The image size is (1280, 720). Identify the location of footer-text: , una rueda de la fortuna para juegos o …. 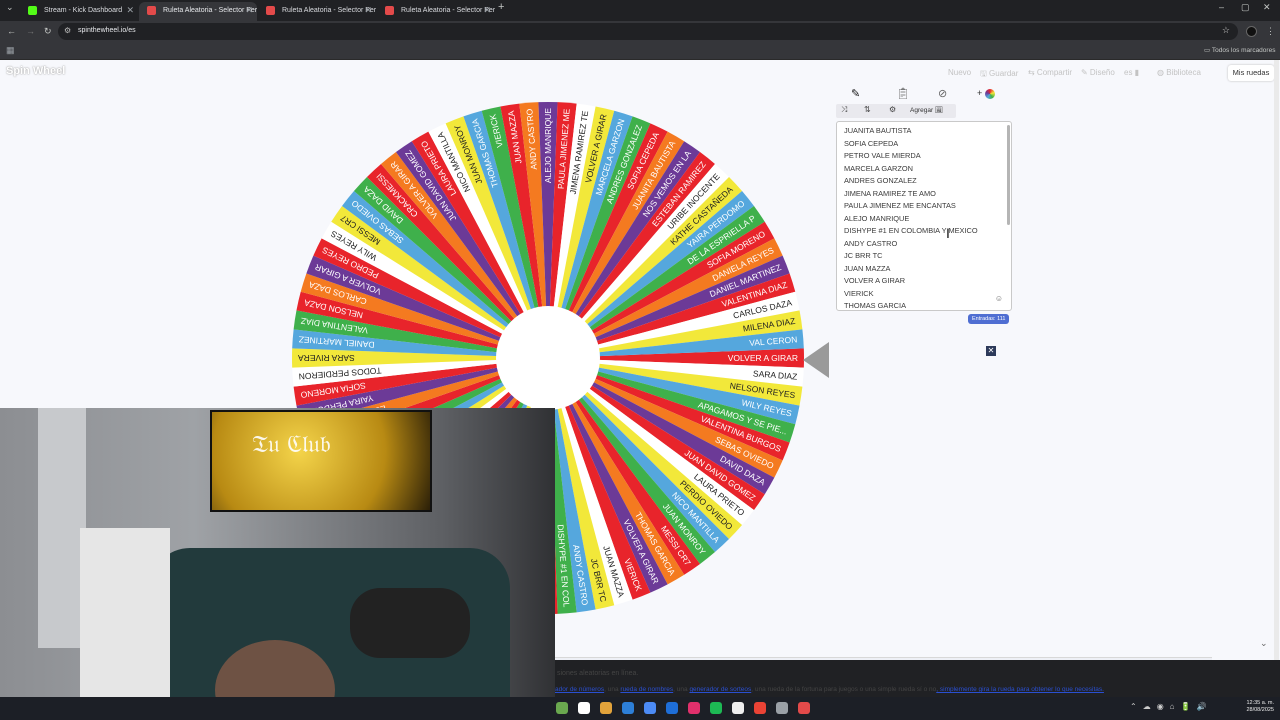
(825, 689).